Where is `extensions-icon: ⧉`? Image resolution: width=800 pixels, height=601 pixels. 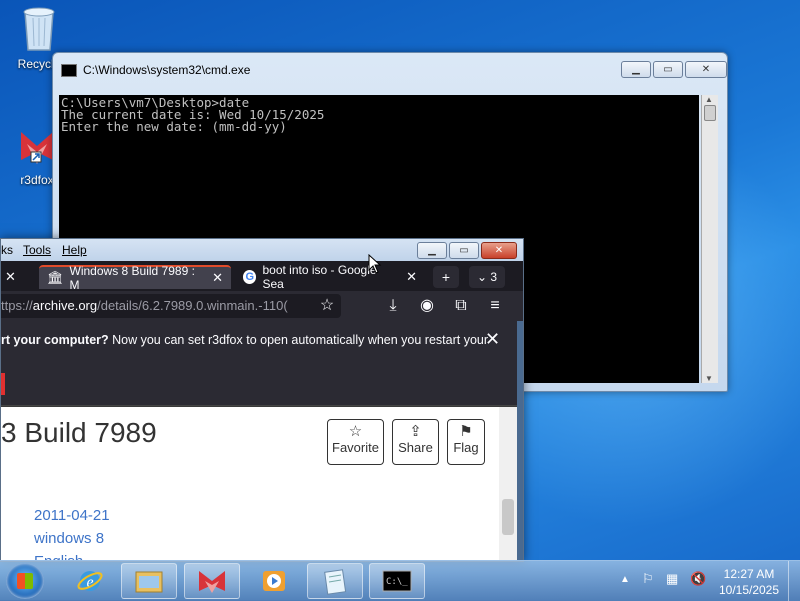
extensions-icon: ⧉ is located at coordinates (461, 306).